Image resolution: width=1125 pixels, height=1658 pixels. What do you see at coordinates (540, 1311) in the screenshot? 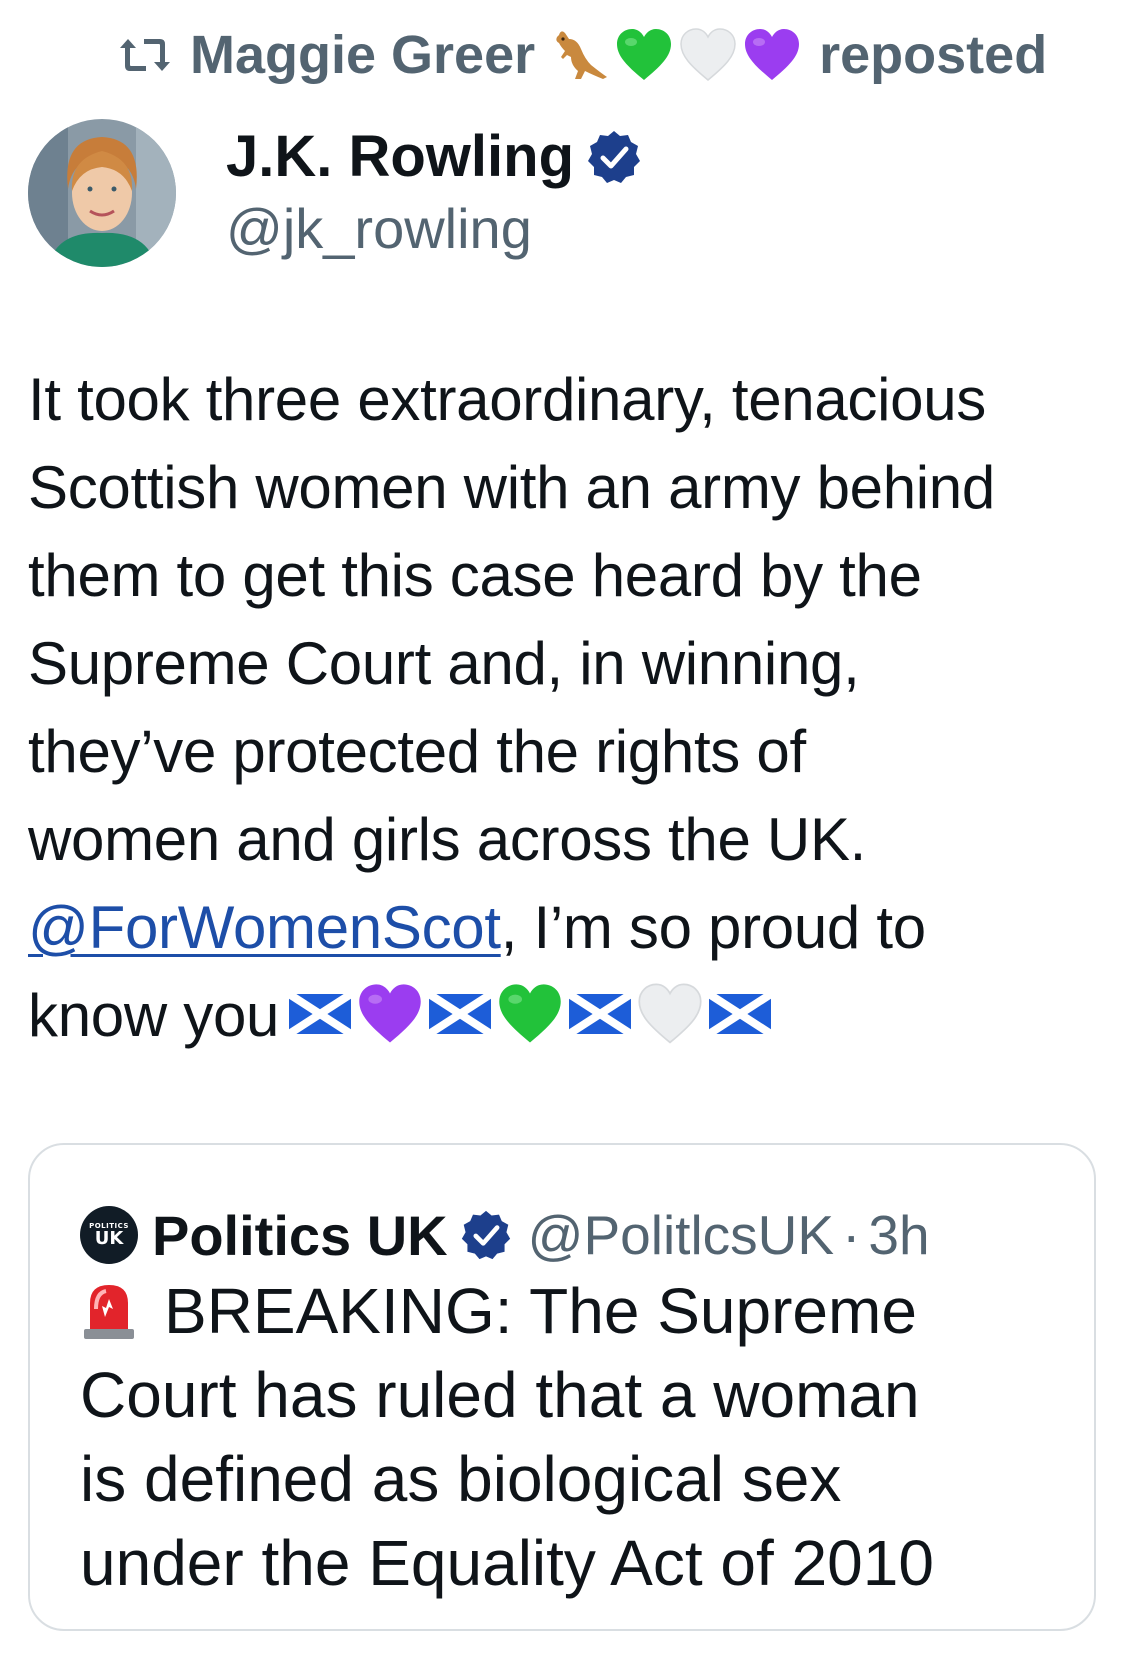
I see `quoted-line-text: BREAKING: The Supreme` at bounding box center [540, 1311].